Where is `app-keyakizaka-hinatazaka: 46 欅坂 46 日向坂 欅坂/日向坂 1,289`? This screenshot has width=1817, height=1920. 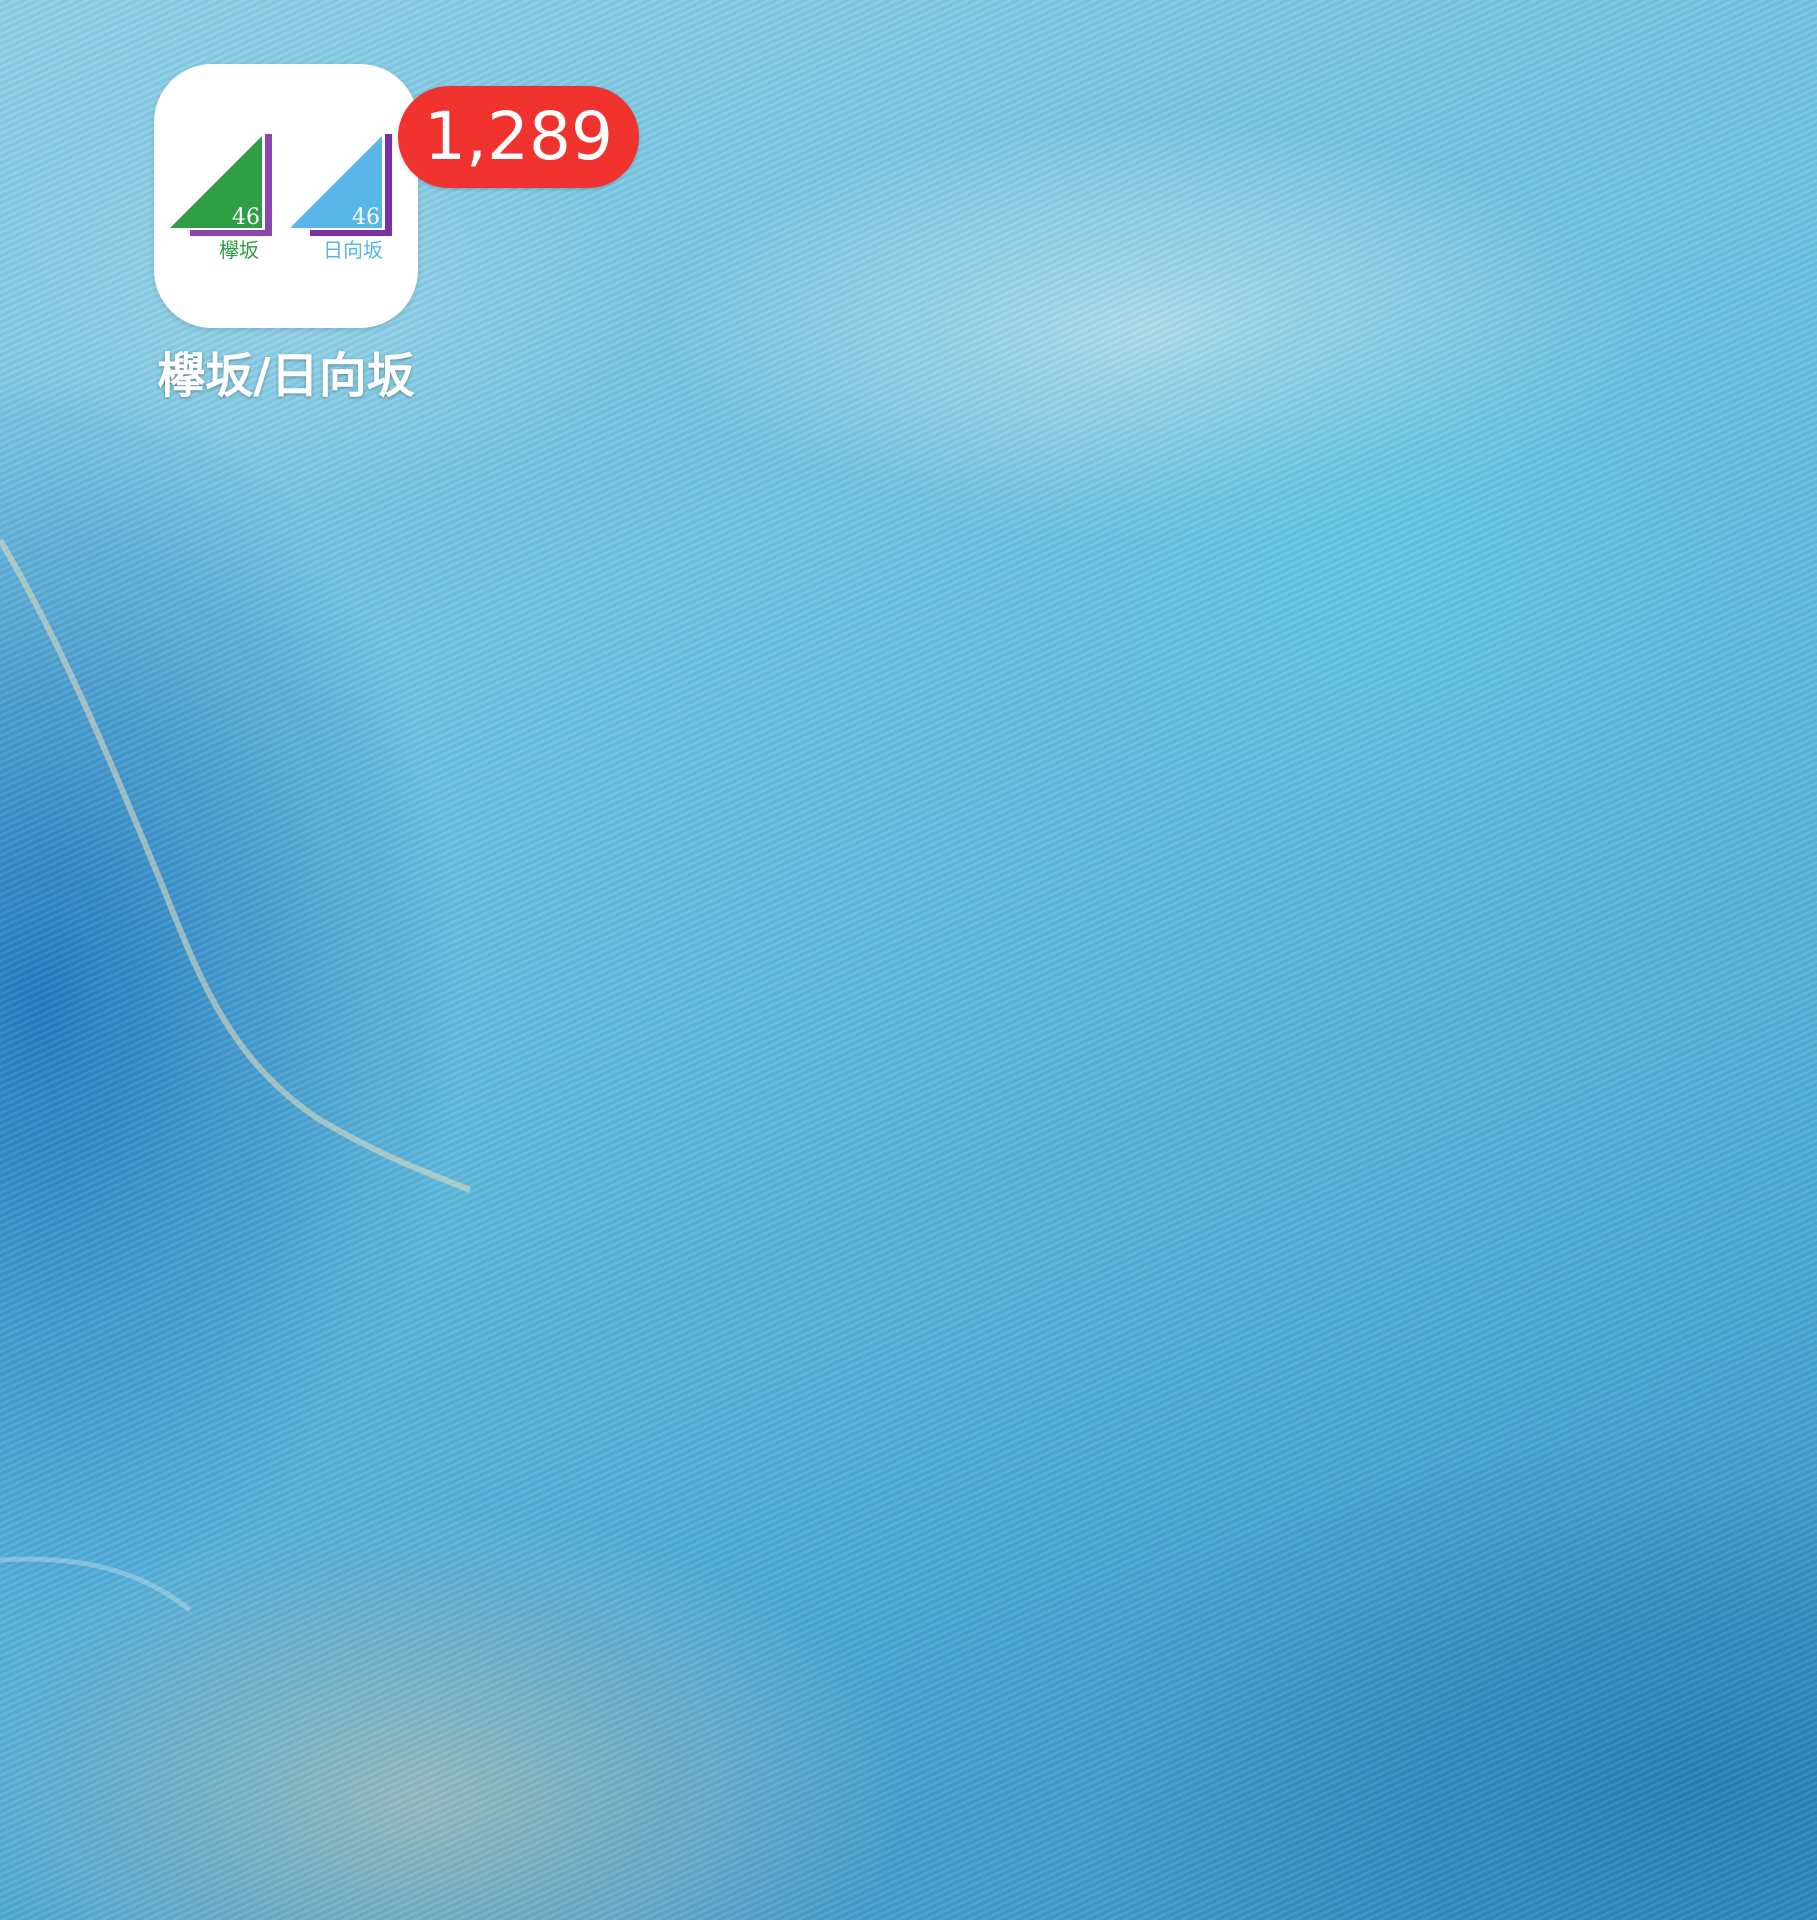 app-keyakizaka-hinatazaka: 46 欅坂 46 日向坂 欅坂/日向坂 1,289 is located at coordinates (396, 234).